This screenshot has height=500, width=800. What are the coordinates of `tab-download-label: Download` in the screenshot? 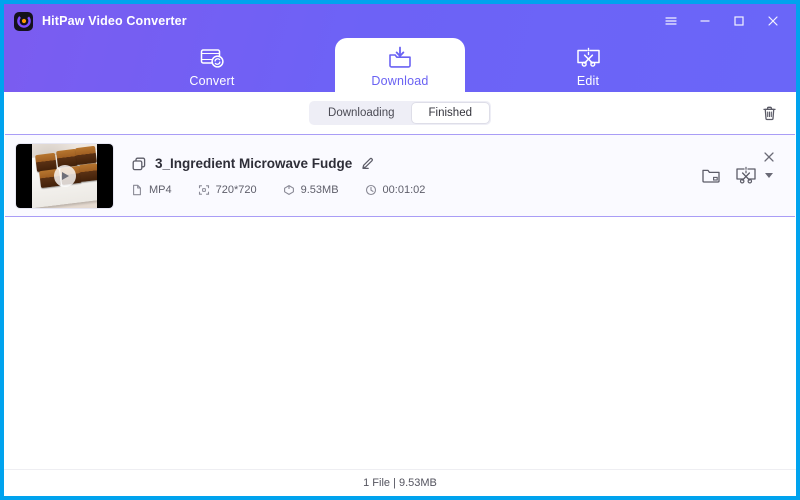 It's located at (400, 80).